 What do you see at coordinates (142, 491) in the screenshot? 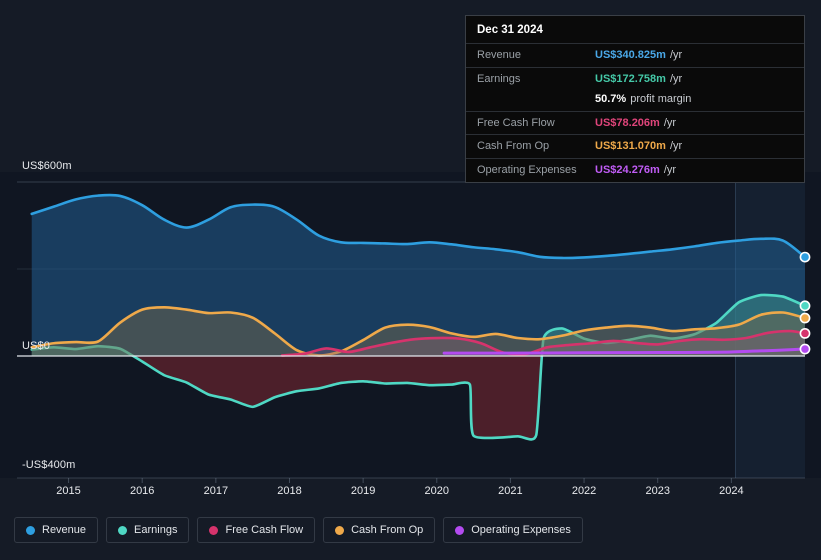
I see `x-axis-label: 2016` at bounding box center [142, 491].